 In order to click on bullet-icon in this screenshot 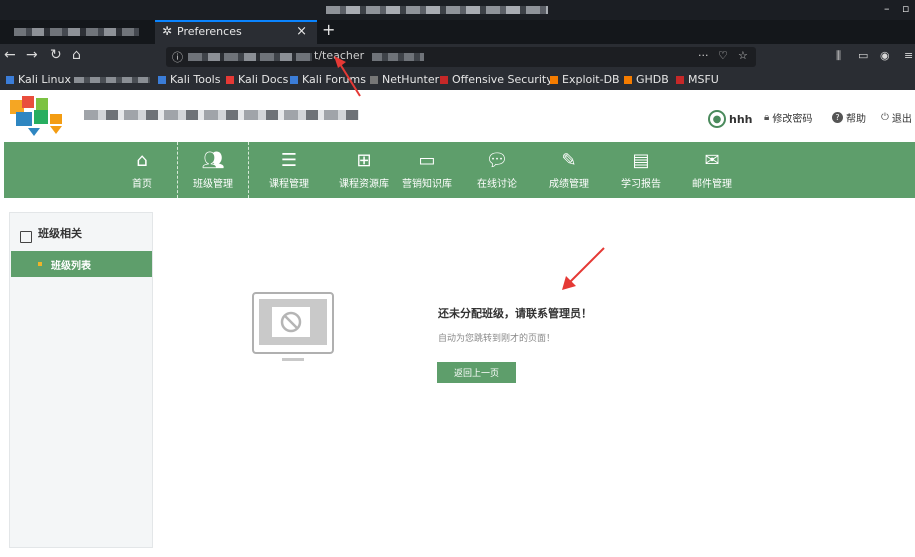, I will do `click(40, 264)`.